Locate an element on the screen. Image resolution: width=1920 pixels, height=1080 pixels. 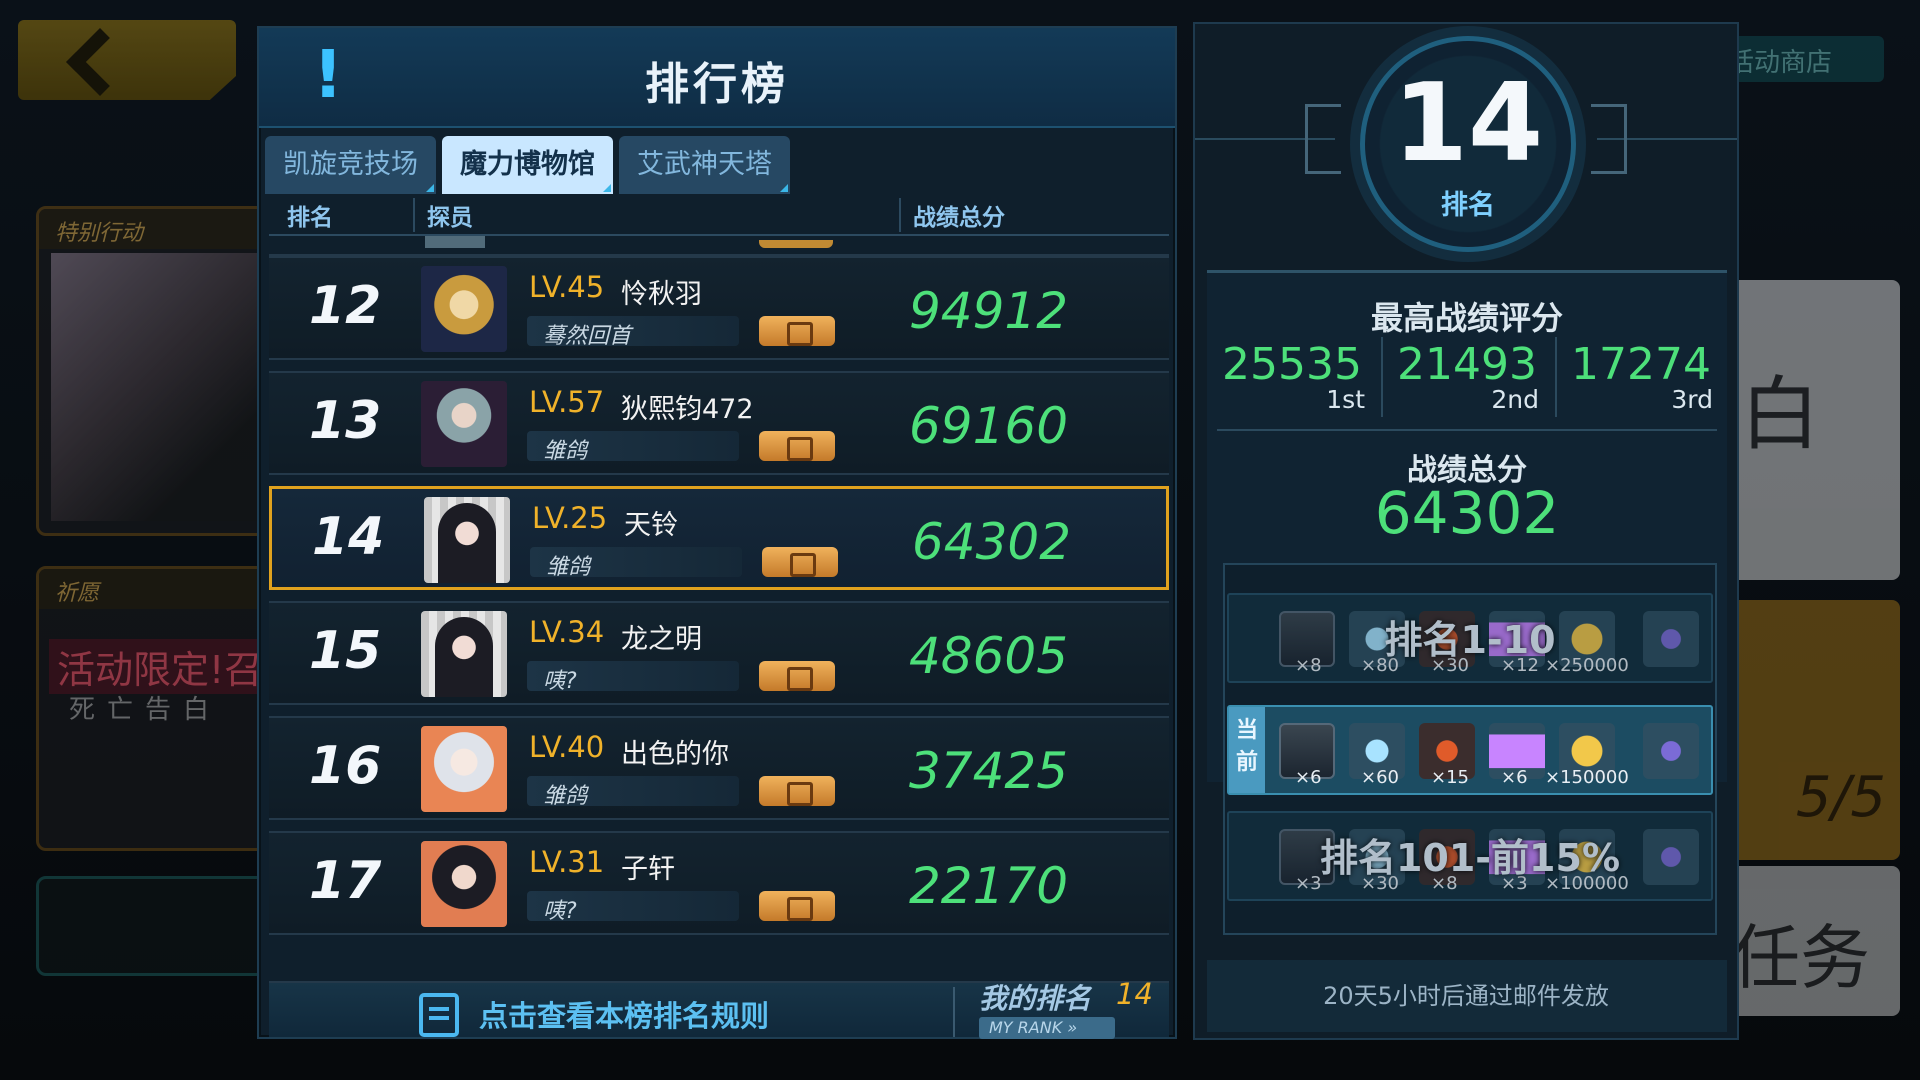
rank-emblem: 14 排名 is located at coordinates (1468, 144).